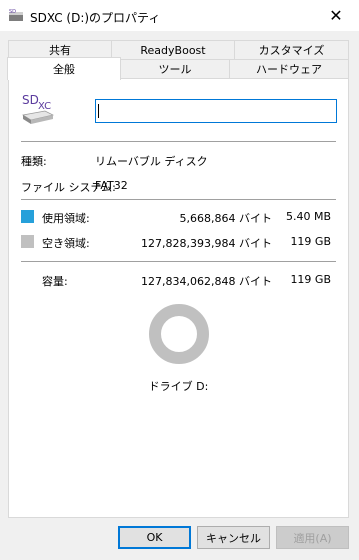 The height and width of the screenshot is (560, 359). Describe the element at coordinates (44, 106) in the screenshot. I see `svg-text: XC` at that location.